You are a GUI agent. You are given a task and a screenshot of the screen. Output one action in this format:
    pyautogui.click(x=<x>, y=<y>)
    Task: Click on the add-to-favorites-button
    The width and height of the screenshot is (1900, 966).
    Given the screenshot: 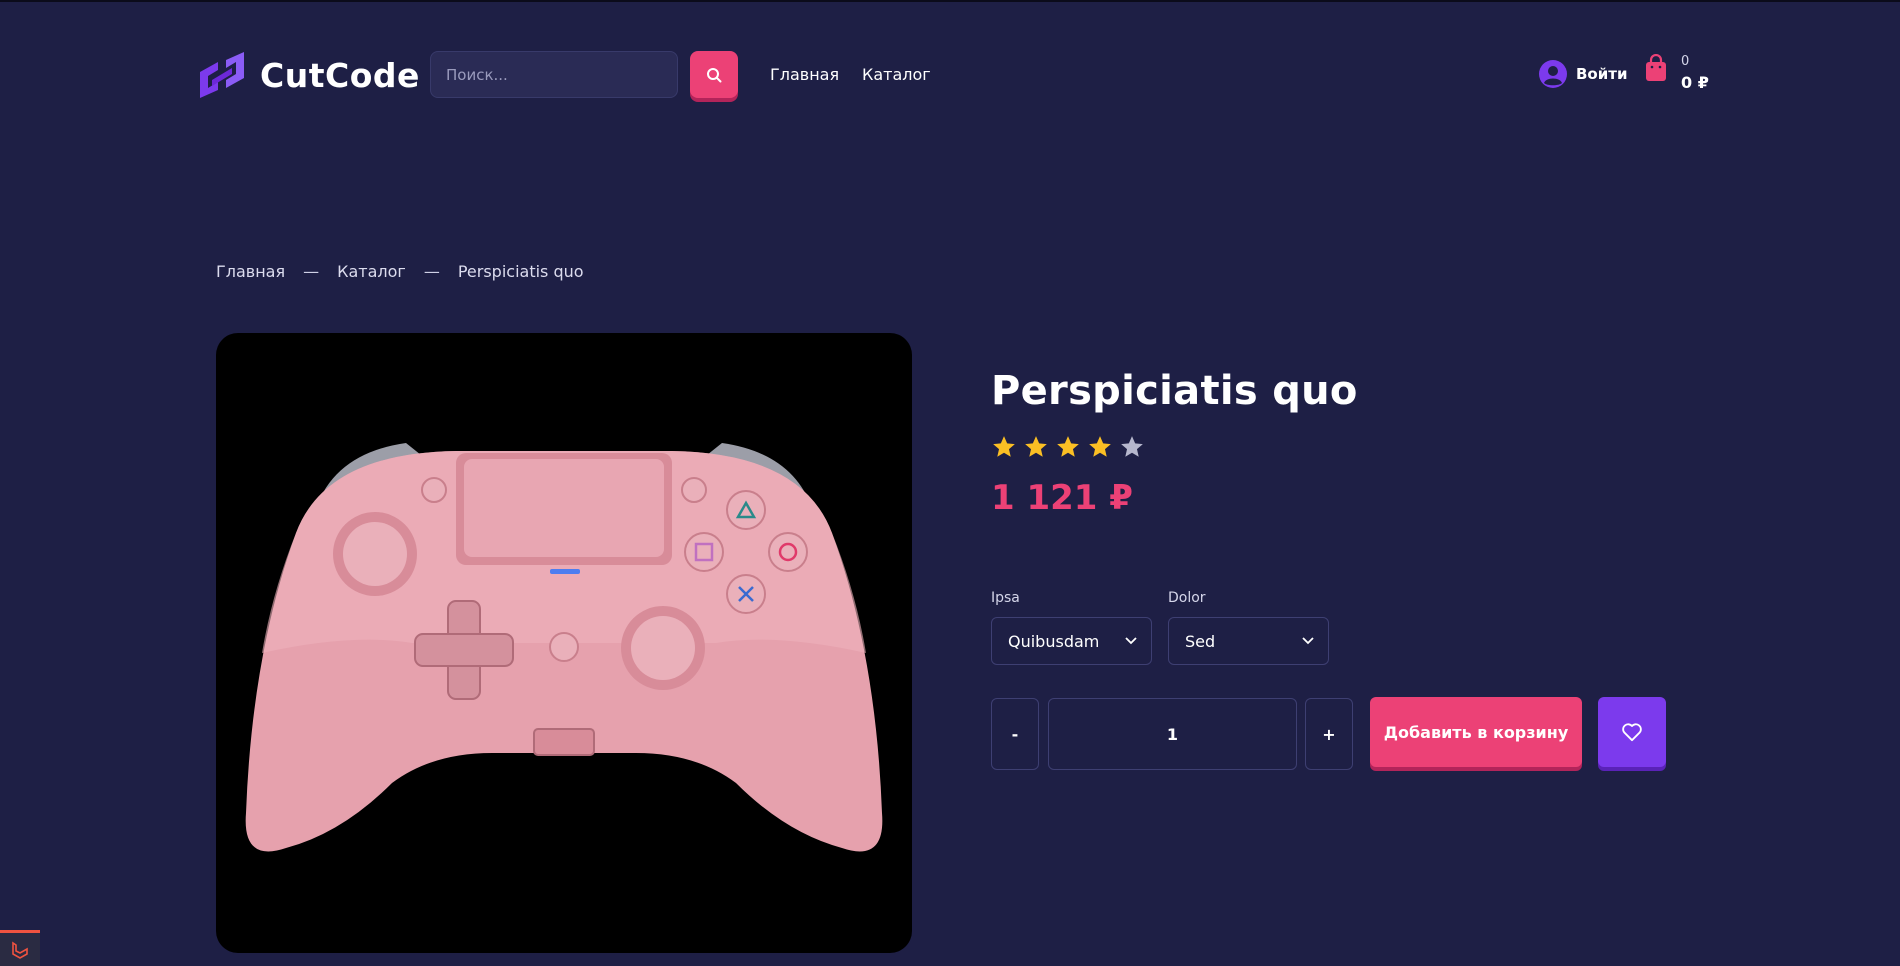 What is the action you would take?
    pyautogui.click(x=1632, y=732)
    